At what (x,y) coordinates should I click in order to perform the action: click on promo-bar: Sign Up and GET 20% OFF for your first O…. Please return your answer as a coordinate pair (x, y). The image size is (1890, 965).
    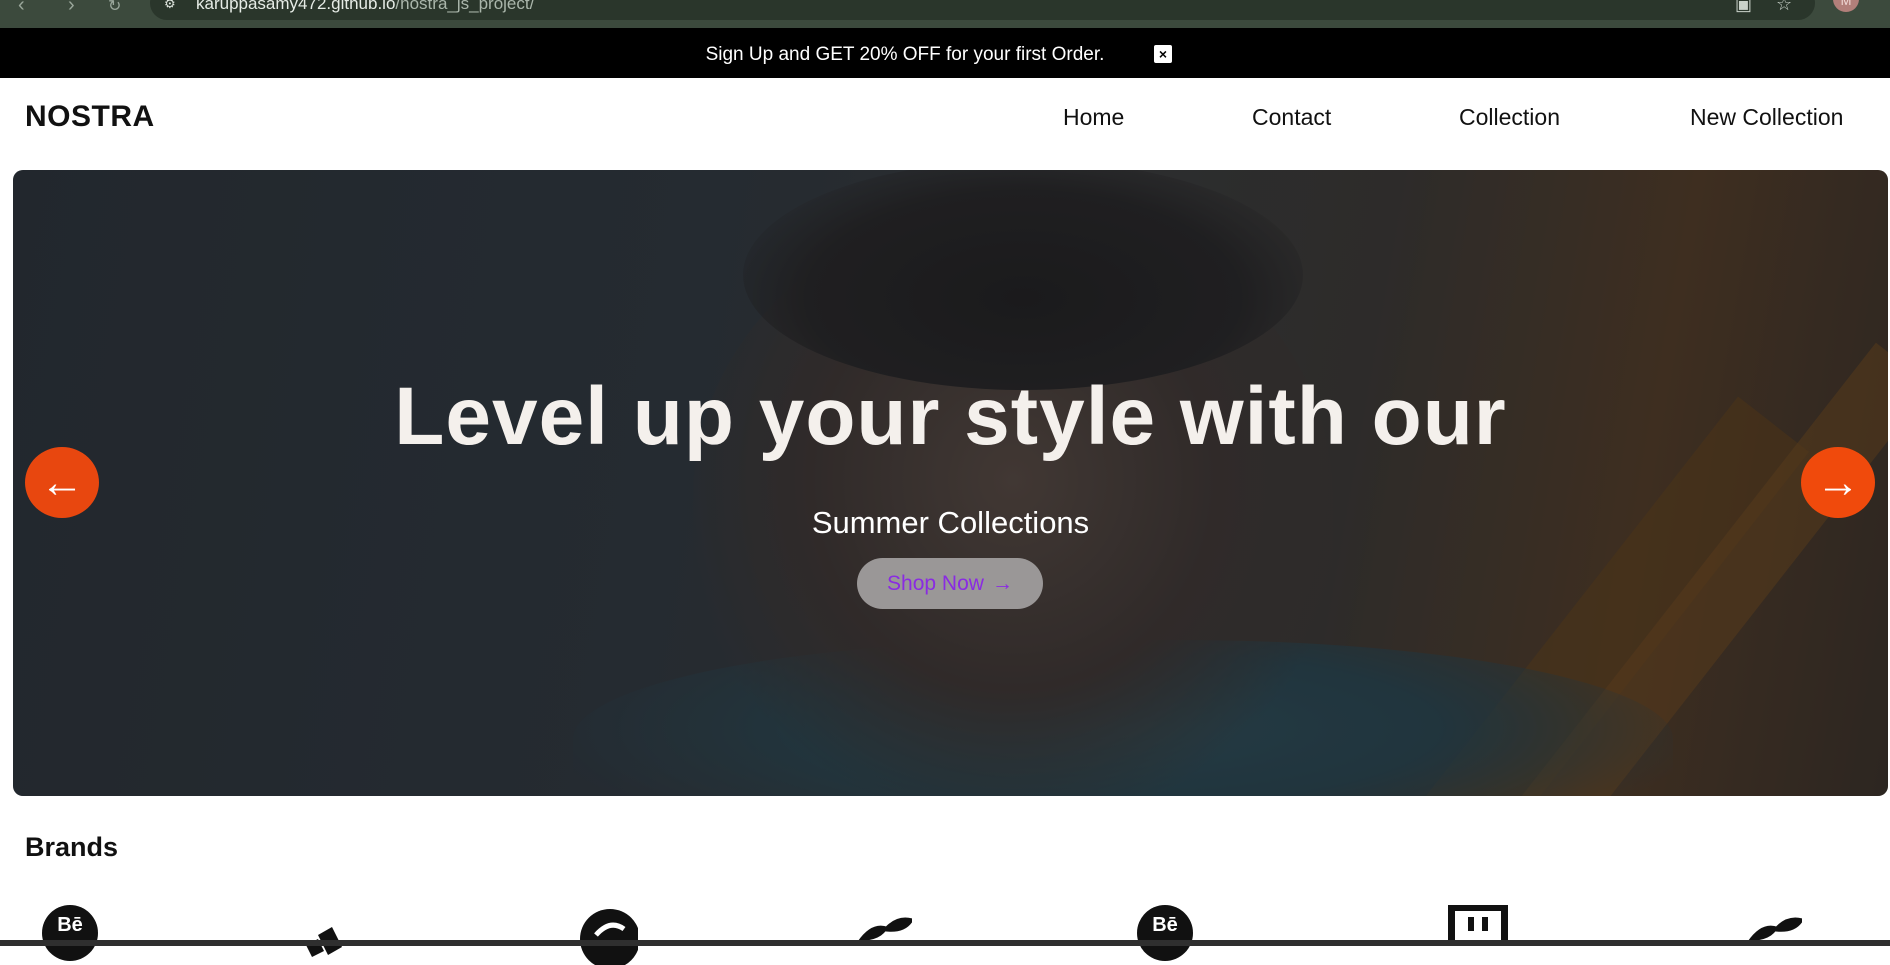
    Looking at the image, I should click on (945, 53).